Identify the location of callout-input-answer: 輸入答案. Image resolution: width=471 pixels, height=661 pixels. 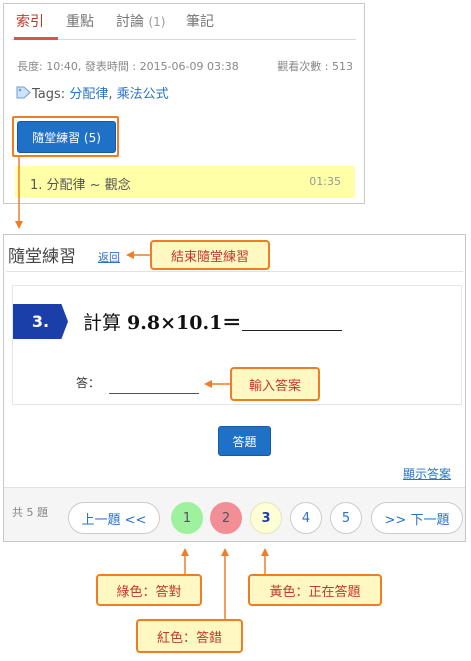
(275, 384).